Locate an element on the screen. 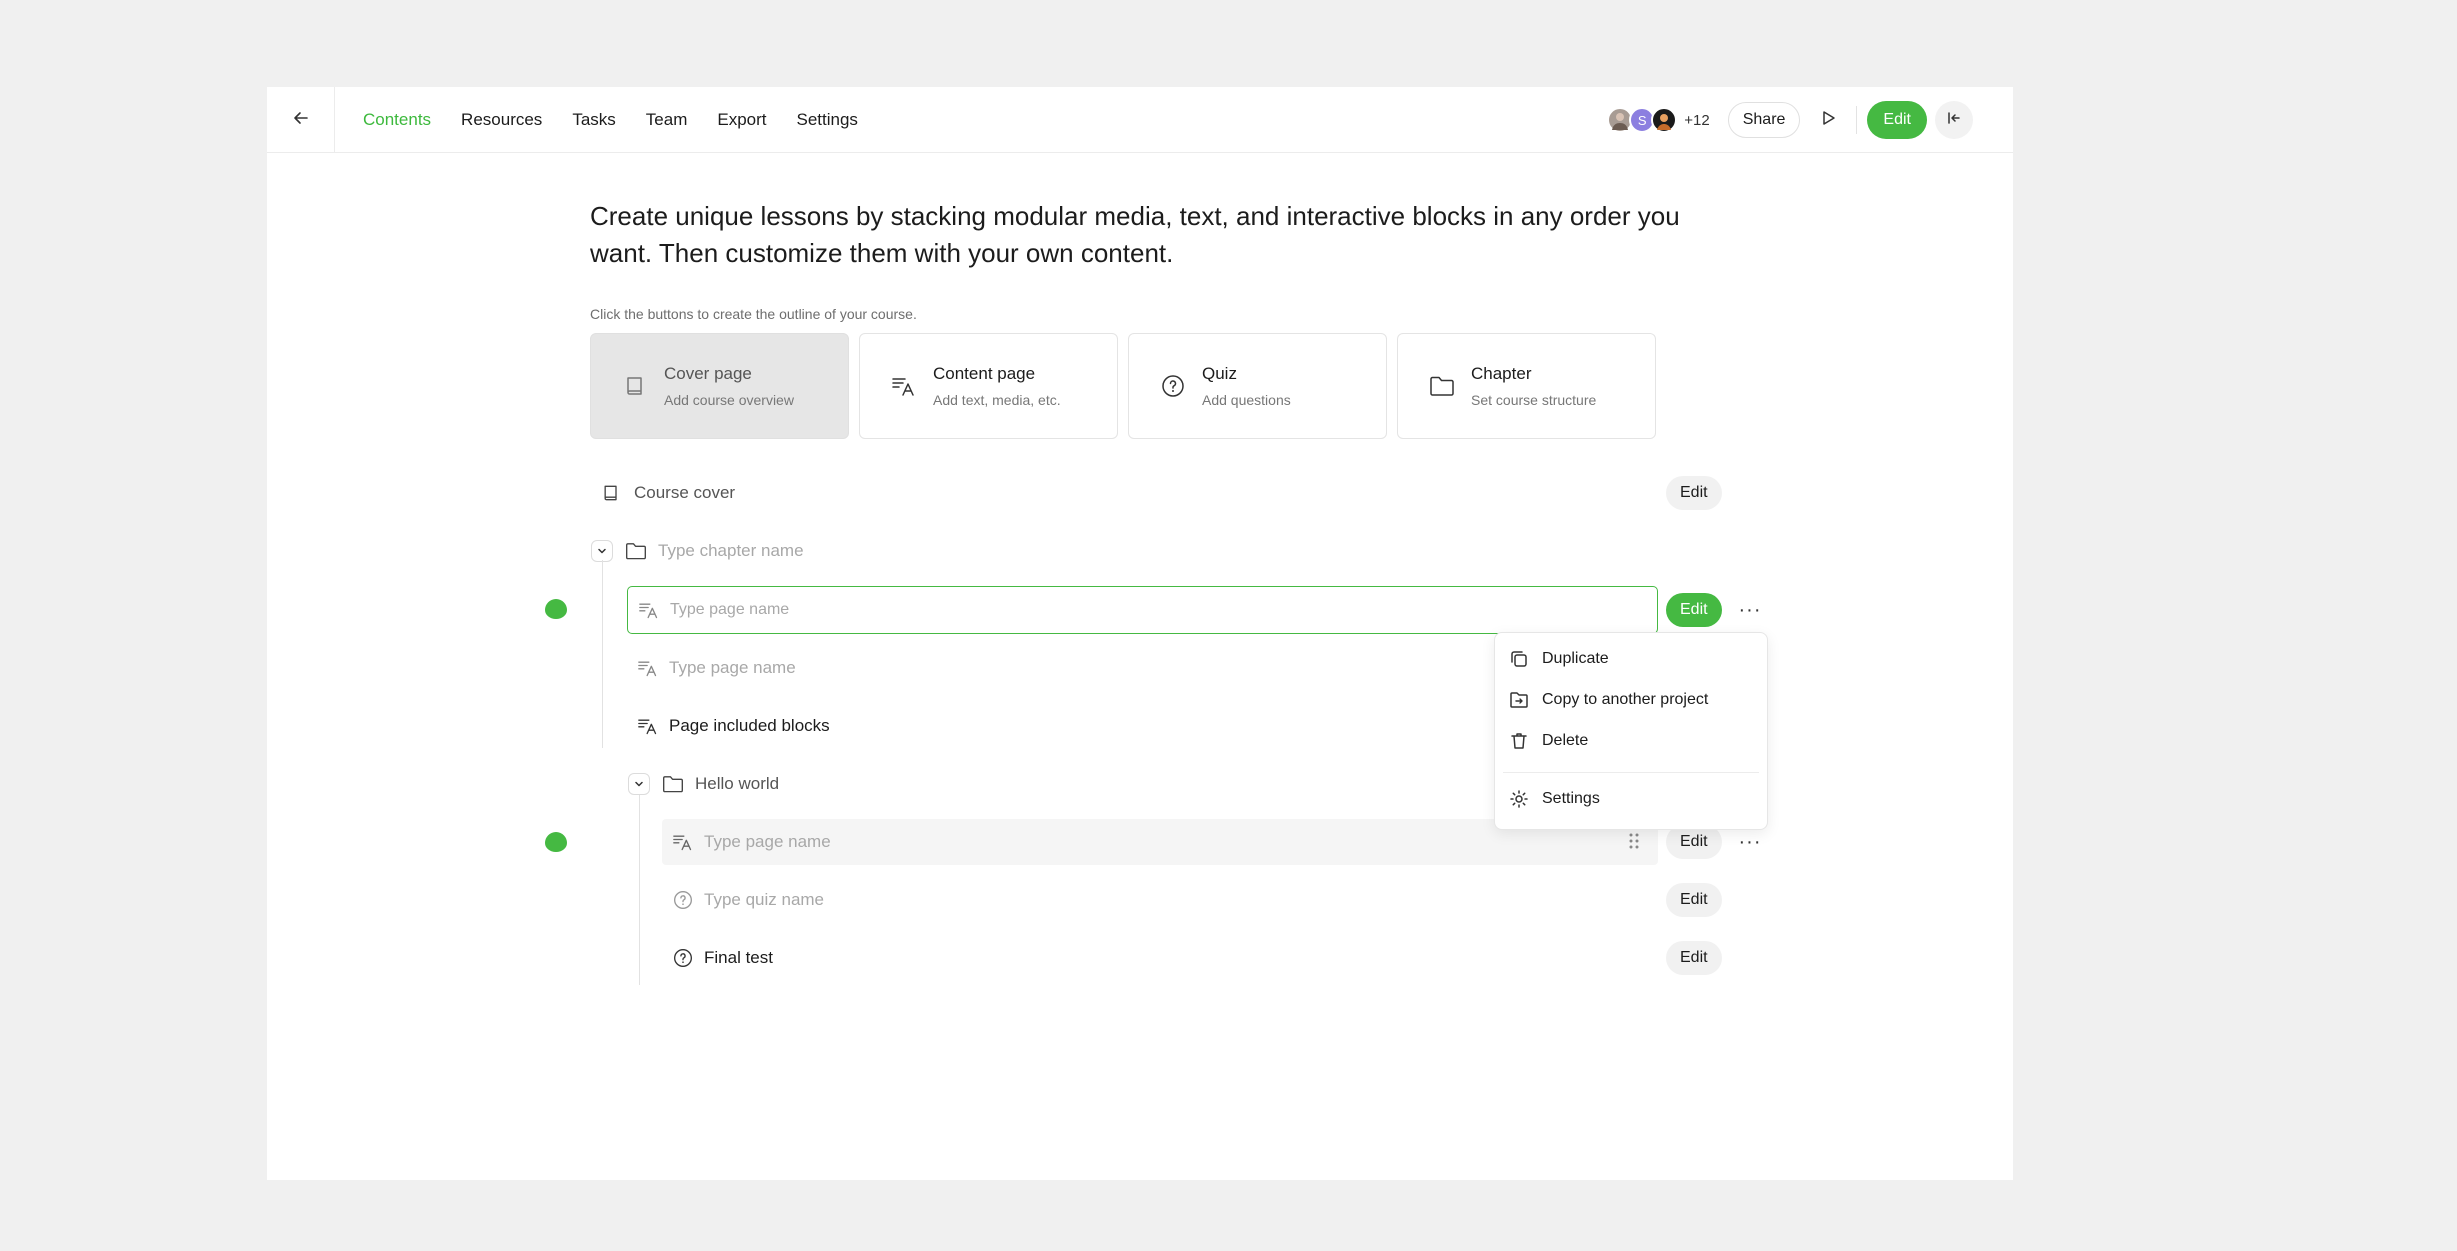  sub-chapter-row: Hello world is located at coordinates (703, 784).